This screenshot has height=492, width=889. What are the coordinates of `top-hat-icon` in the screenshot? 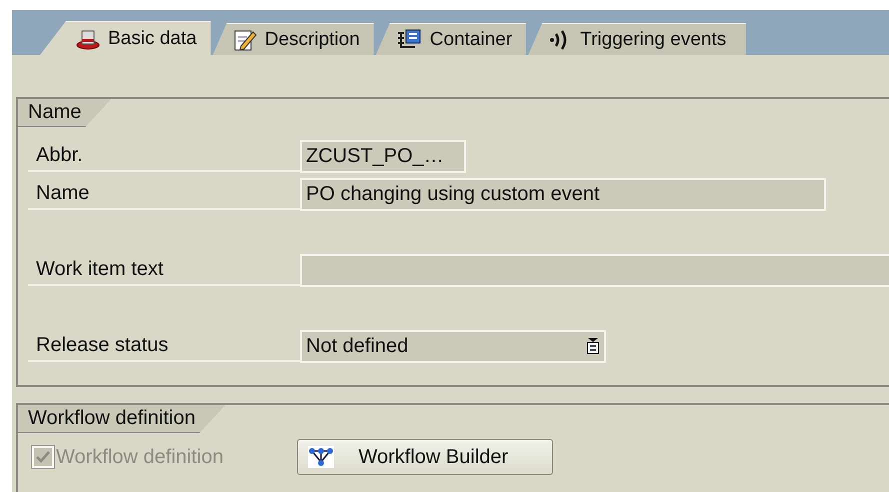 It's located at (88, 39).